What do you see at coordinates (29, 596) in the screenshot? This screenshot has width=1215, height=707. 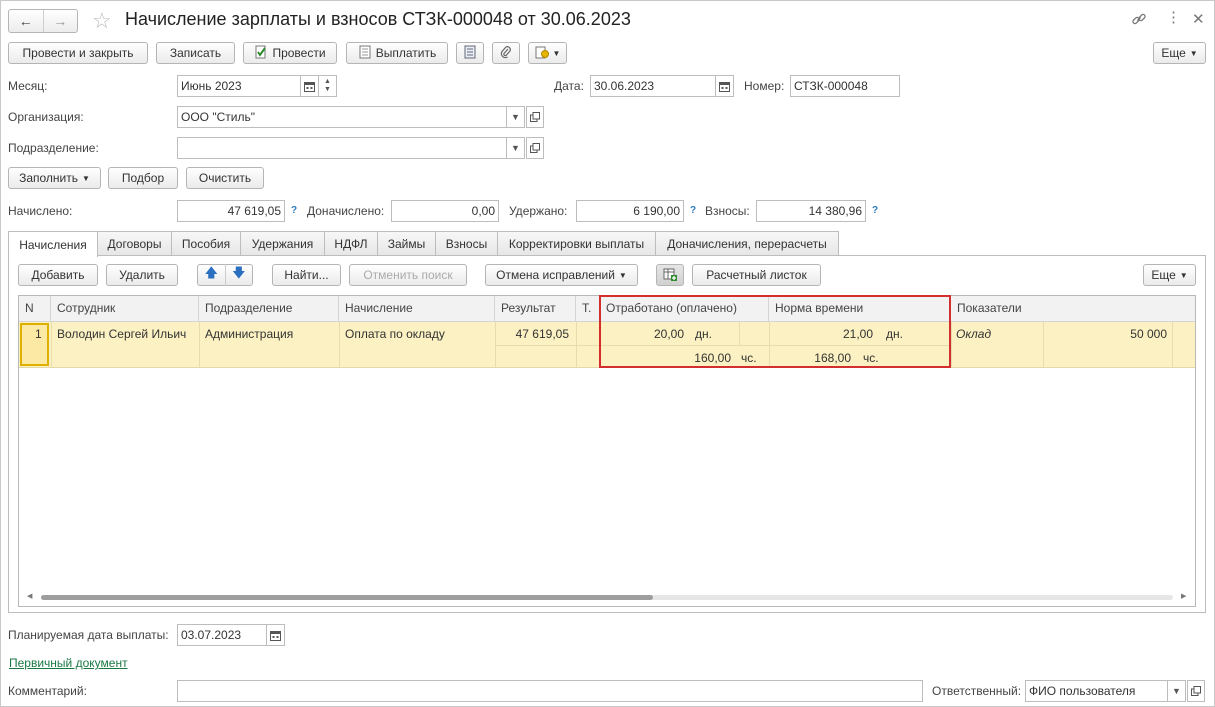 I see `scroll-left-icon: ◀` at bounding box center [29, 596].